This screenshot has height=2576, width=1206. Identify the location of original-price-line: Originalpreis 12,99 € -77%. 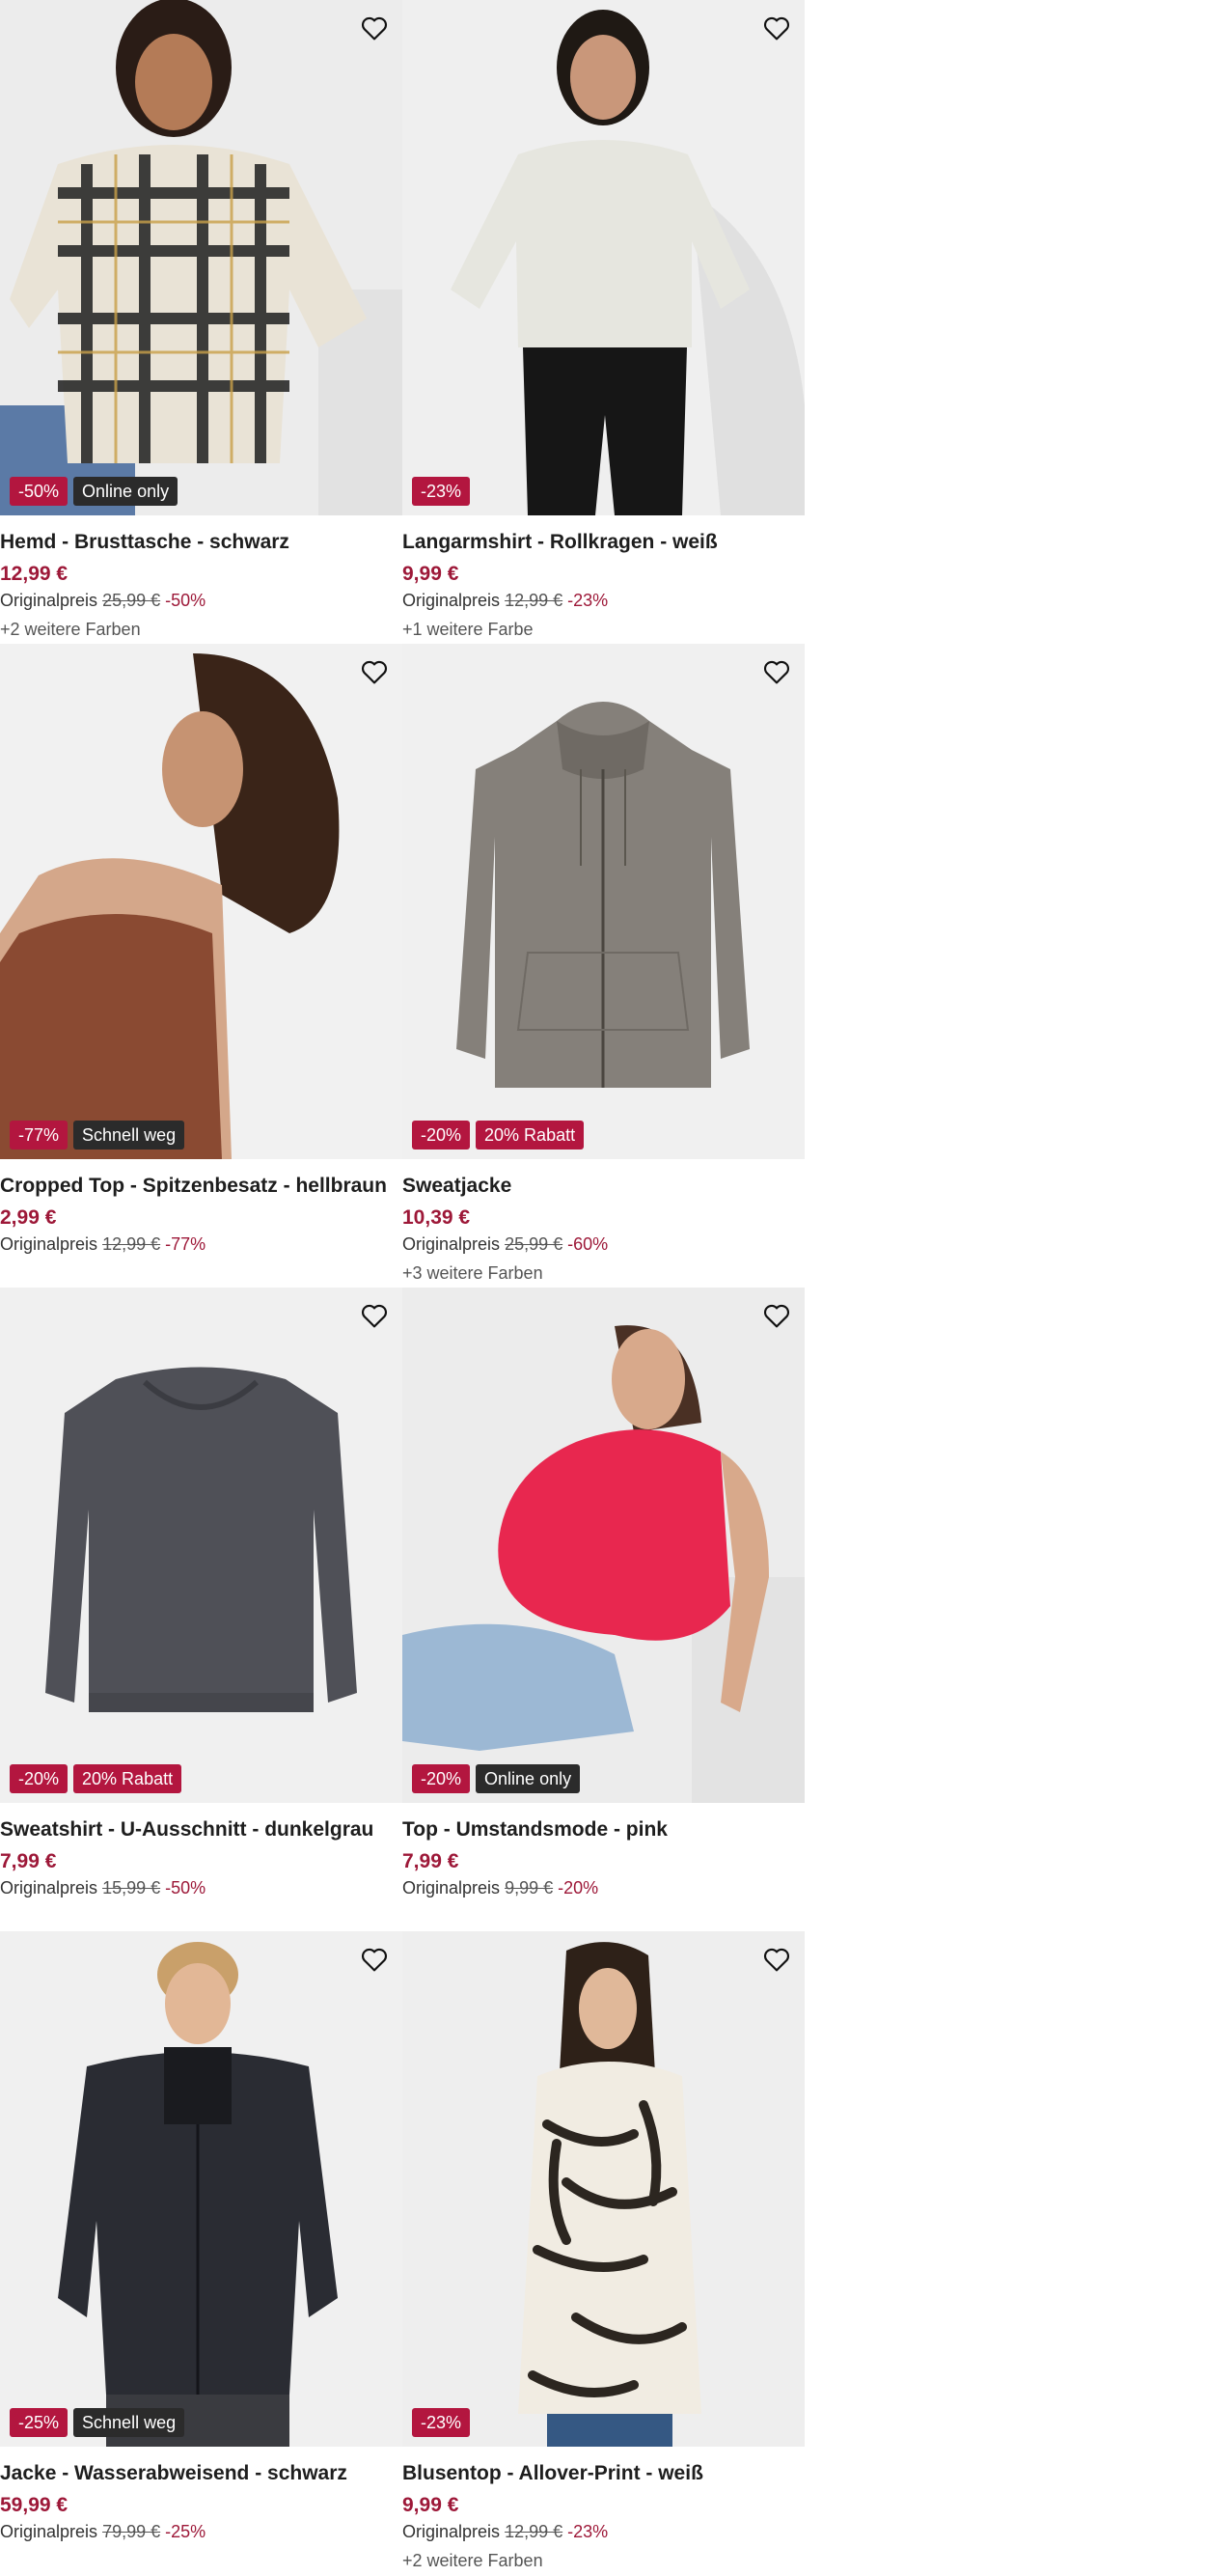
(201, 1244).